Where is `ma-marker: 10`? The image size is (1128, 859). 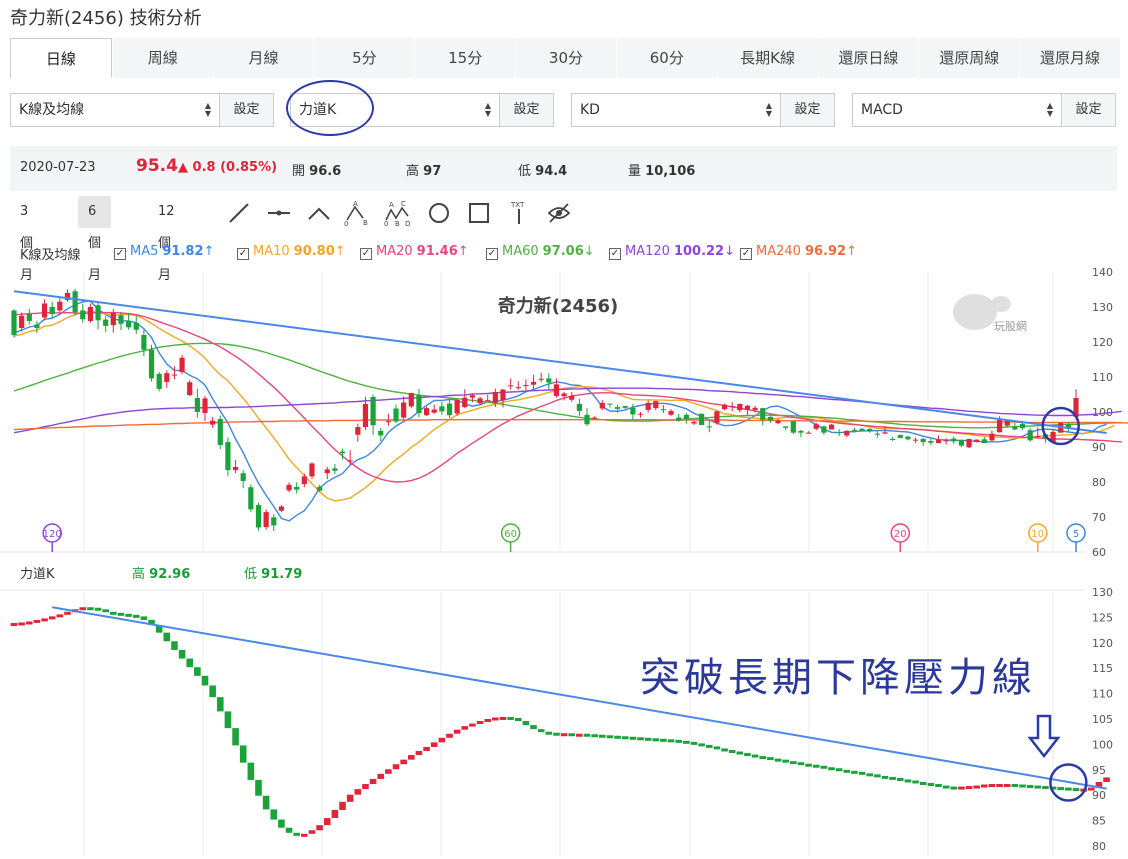 ma-marker: 10 is located at coordinates (1038, 537).